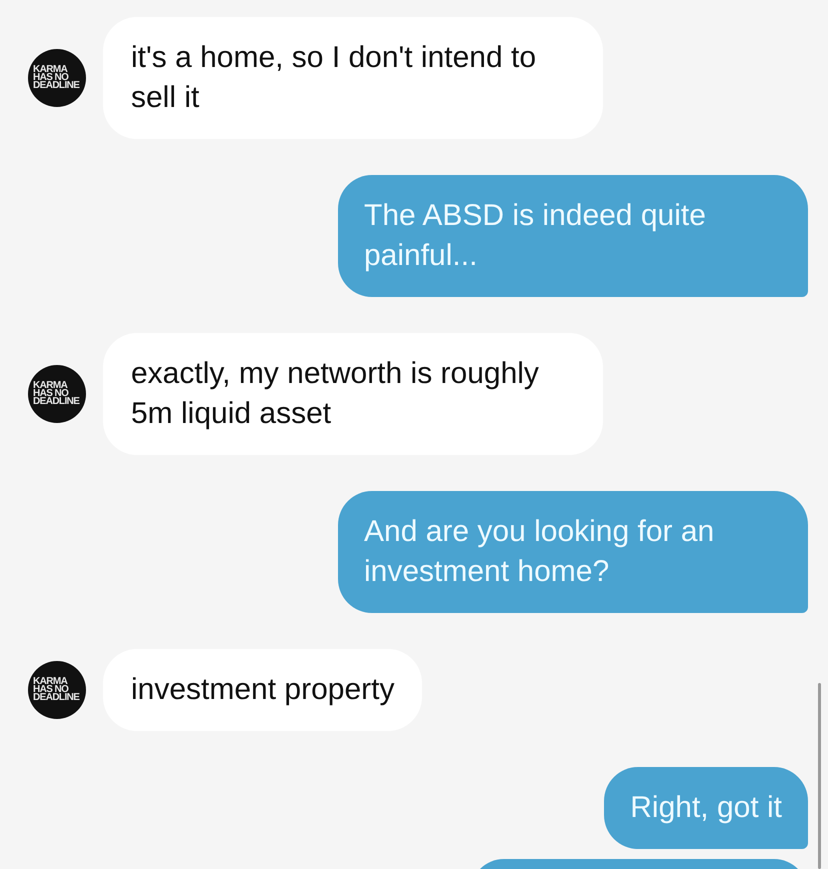  Describe the element at coordinates (573, 552) in the screenshot. I see `message-bubble: And are you looking for an investment home?` at that location.